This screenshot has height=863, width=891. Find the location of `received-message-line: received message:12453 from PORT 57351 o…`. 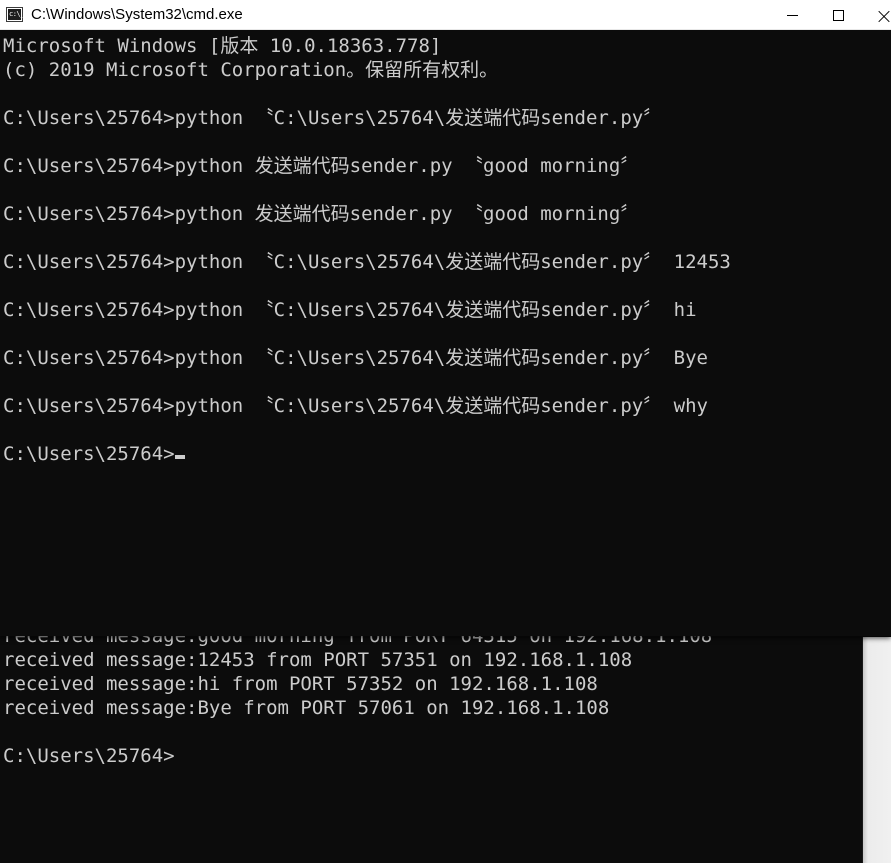

received-message-line: received message:12453 from PORT 57351 o… is located at coordinates (318, 660).